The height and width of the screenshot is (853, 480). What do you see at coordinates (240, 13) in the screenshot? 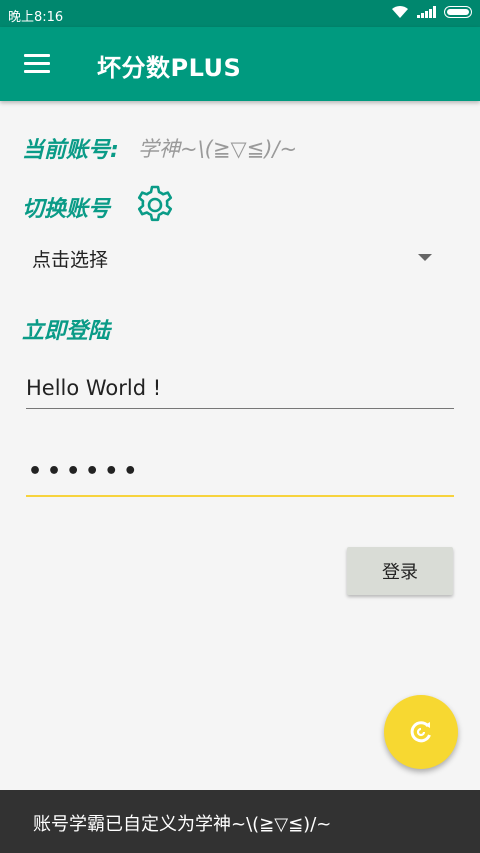
I see `status-bar: 晚上8:16` at bounding box center [240, 13].